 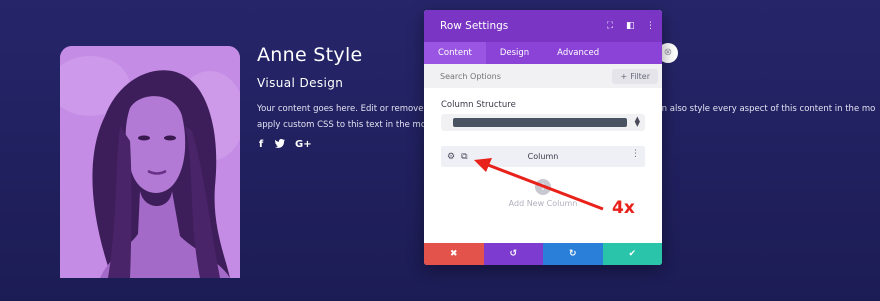 What do you see at coordinates (310, 55) in the screenshot?
I see `profile-name: Anne Style` at bounding box center [310, 55].